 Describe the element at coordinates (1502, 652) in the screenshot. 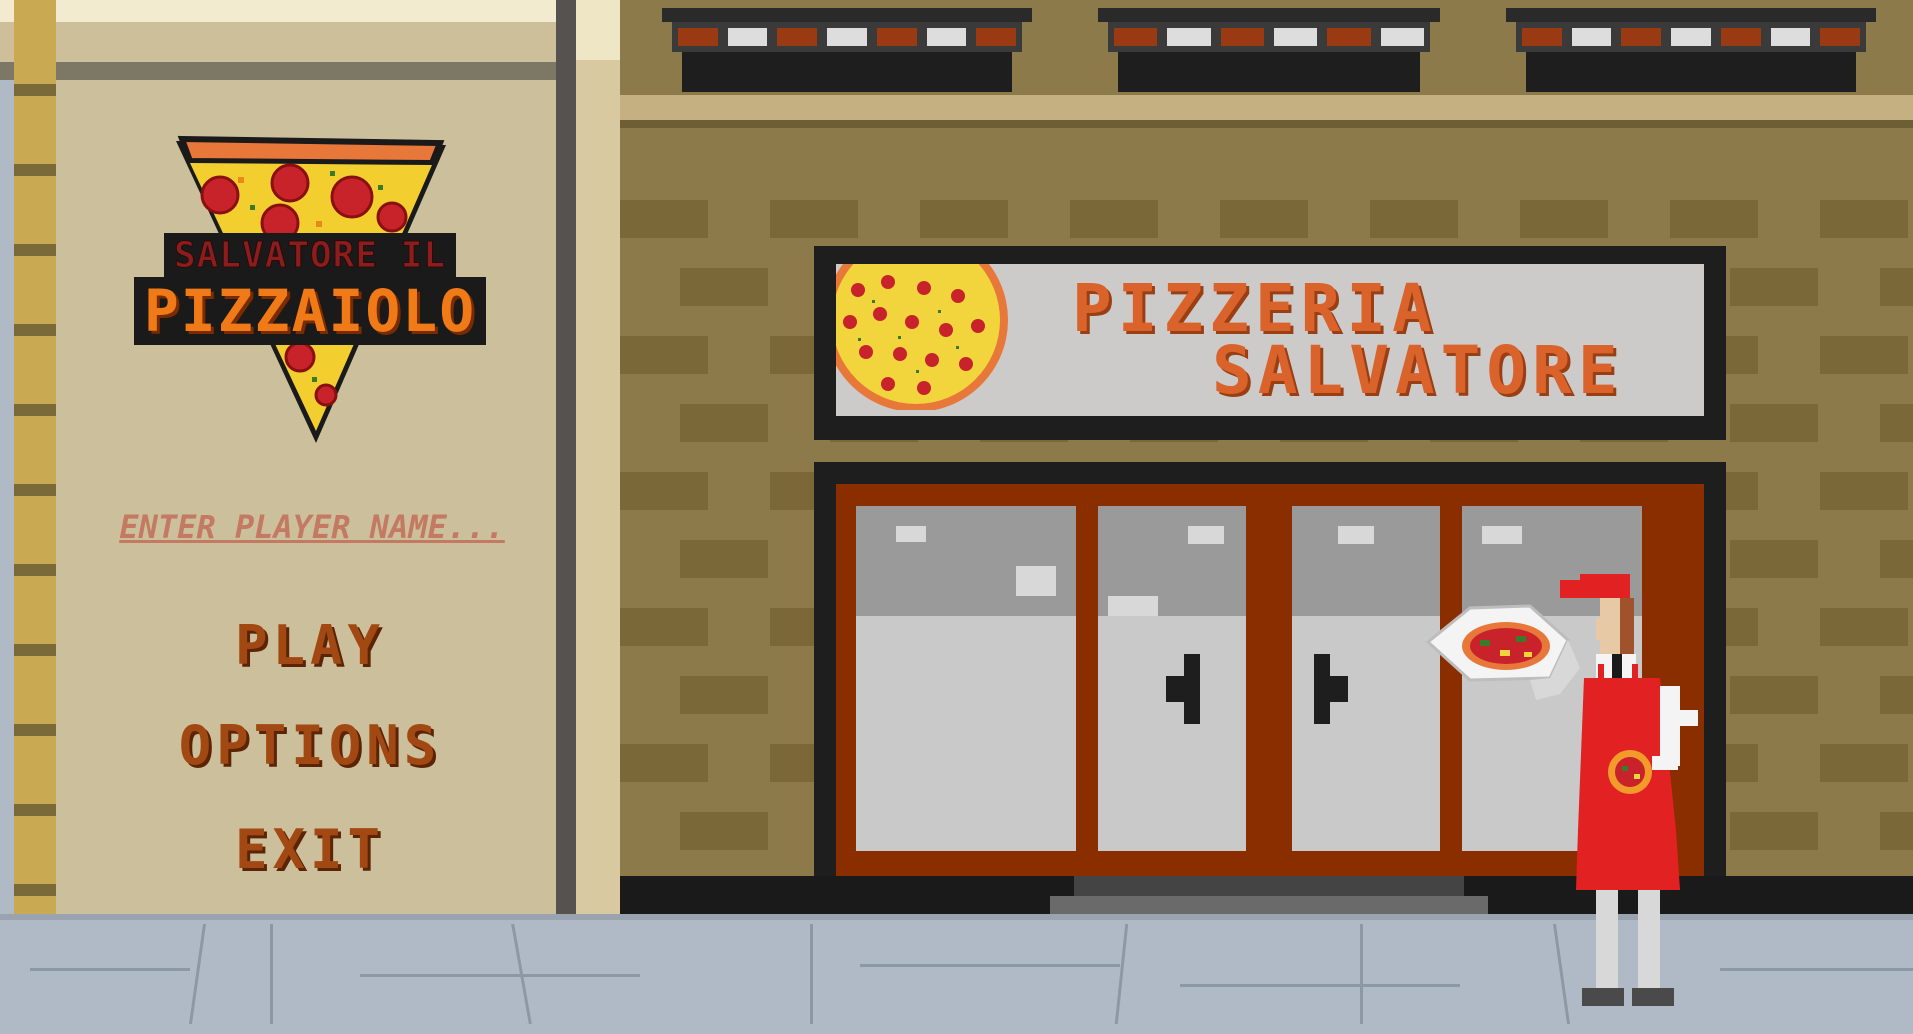

I see `pizza-plate` at that location.